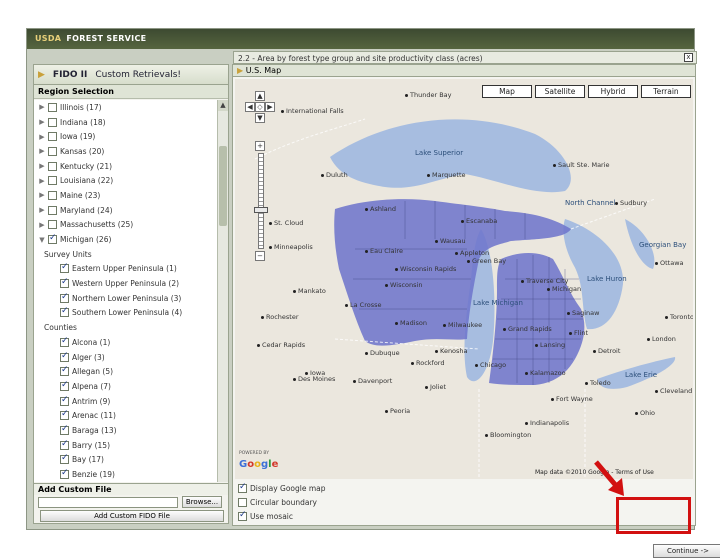 This screenshot has width=720, height=558. What do you see at coordinates (126, 415) in the screenshot?
I see `county-item: Arenac (11)` at bounding box center [126, 415].